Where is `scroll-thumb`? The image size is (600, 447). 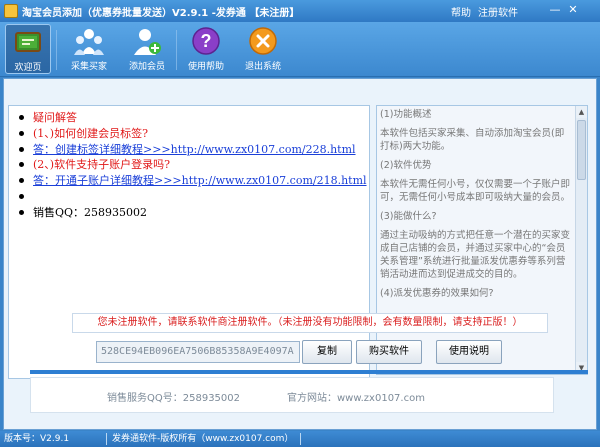 scroll-thumb is located at coordinates (581, 150).